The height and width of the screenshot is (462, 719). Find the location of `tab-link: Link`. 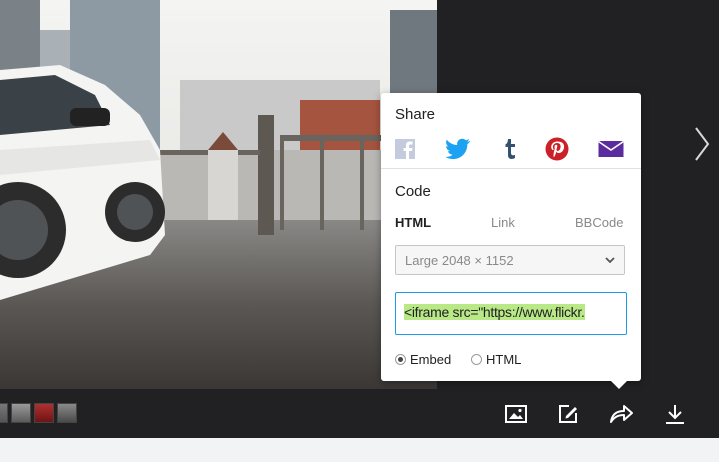

tab-link: Link is located at coordinates (503, 222).